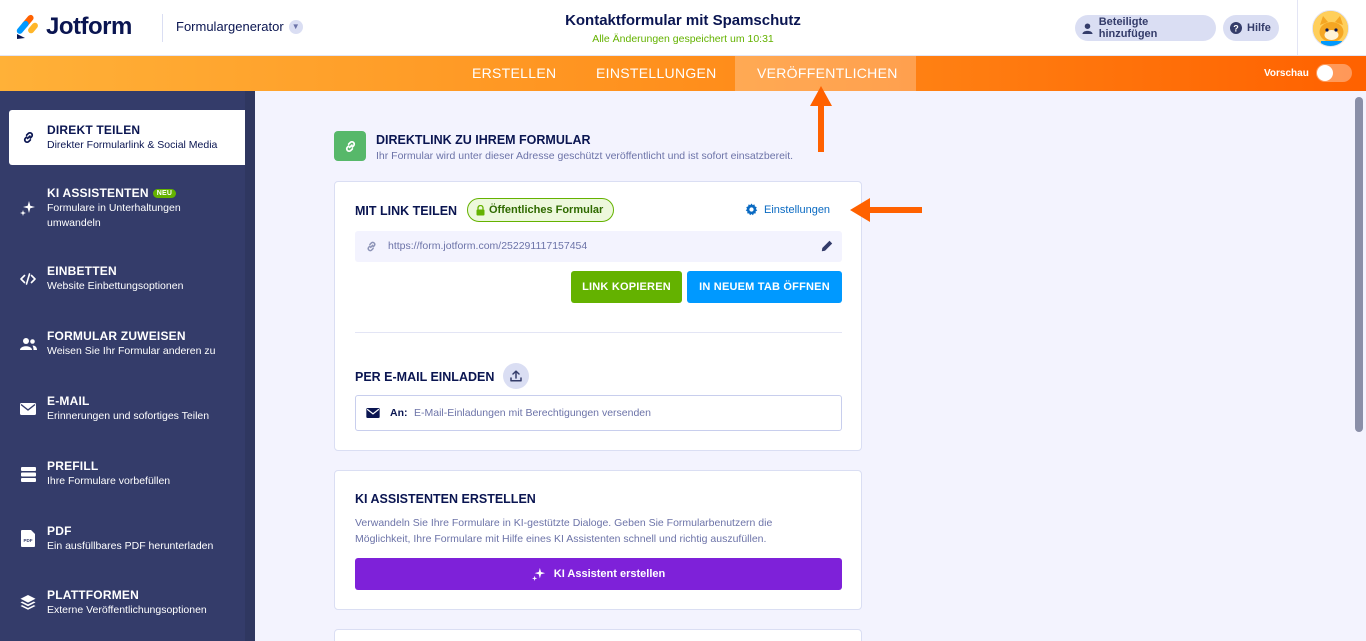 This screenshot has height=641, width=1366. I want to click on link-icon, so click(28, 137).